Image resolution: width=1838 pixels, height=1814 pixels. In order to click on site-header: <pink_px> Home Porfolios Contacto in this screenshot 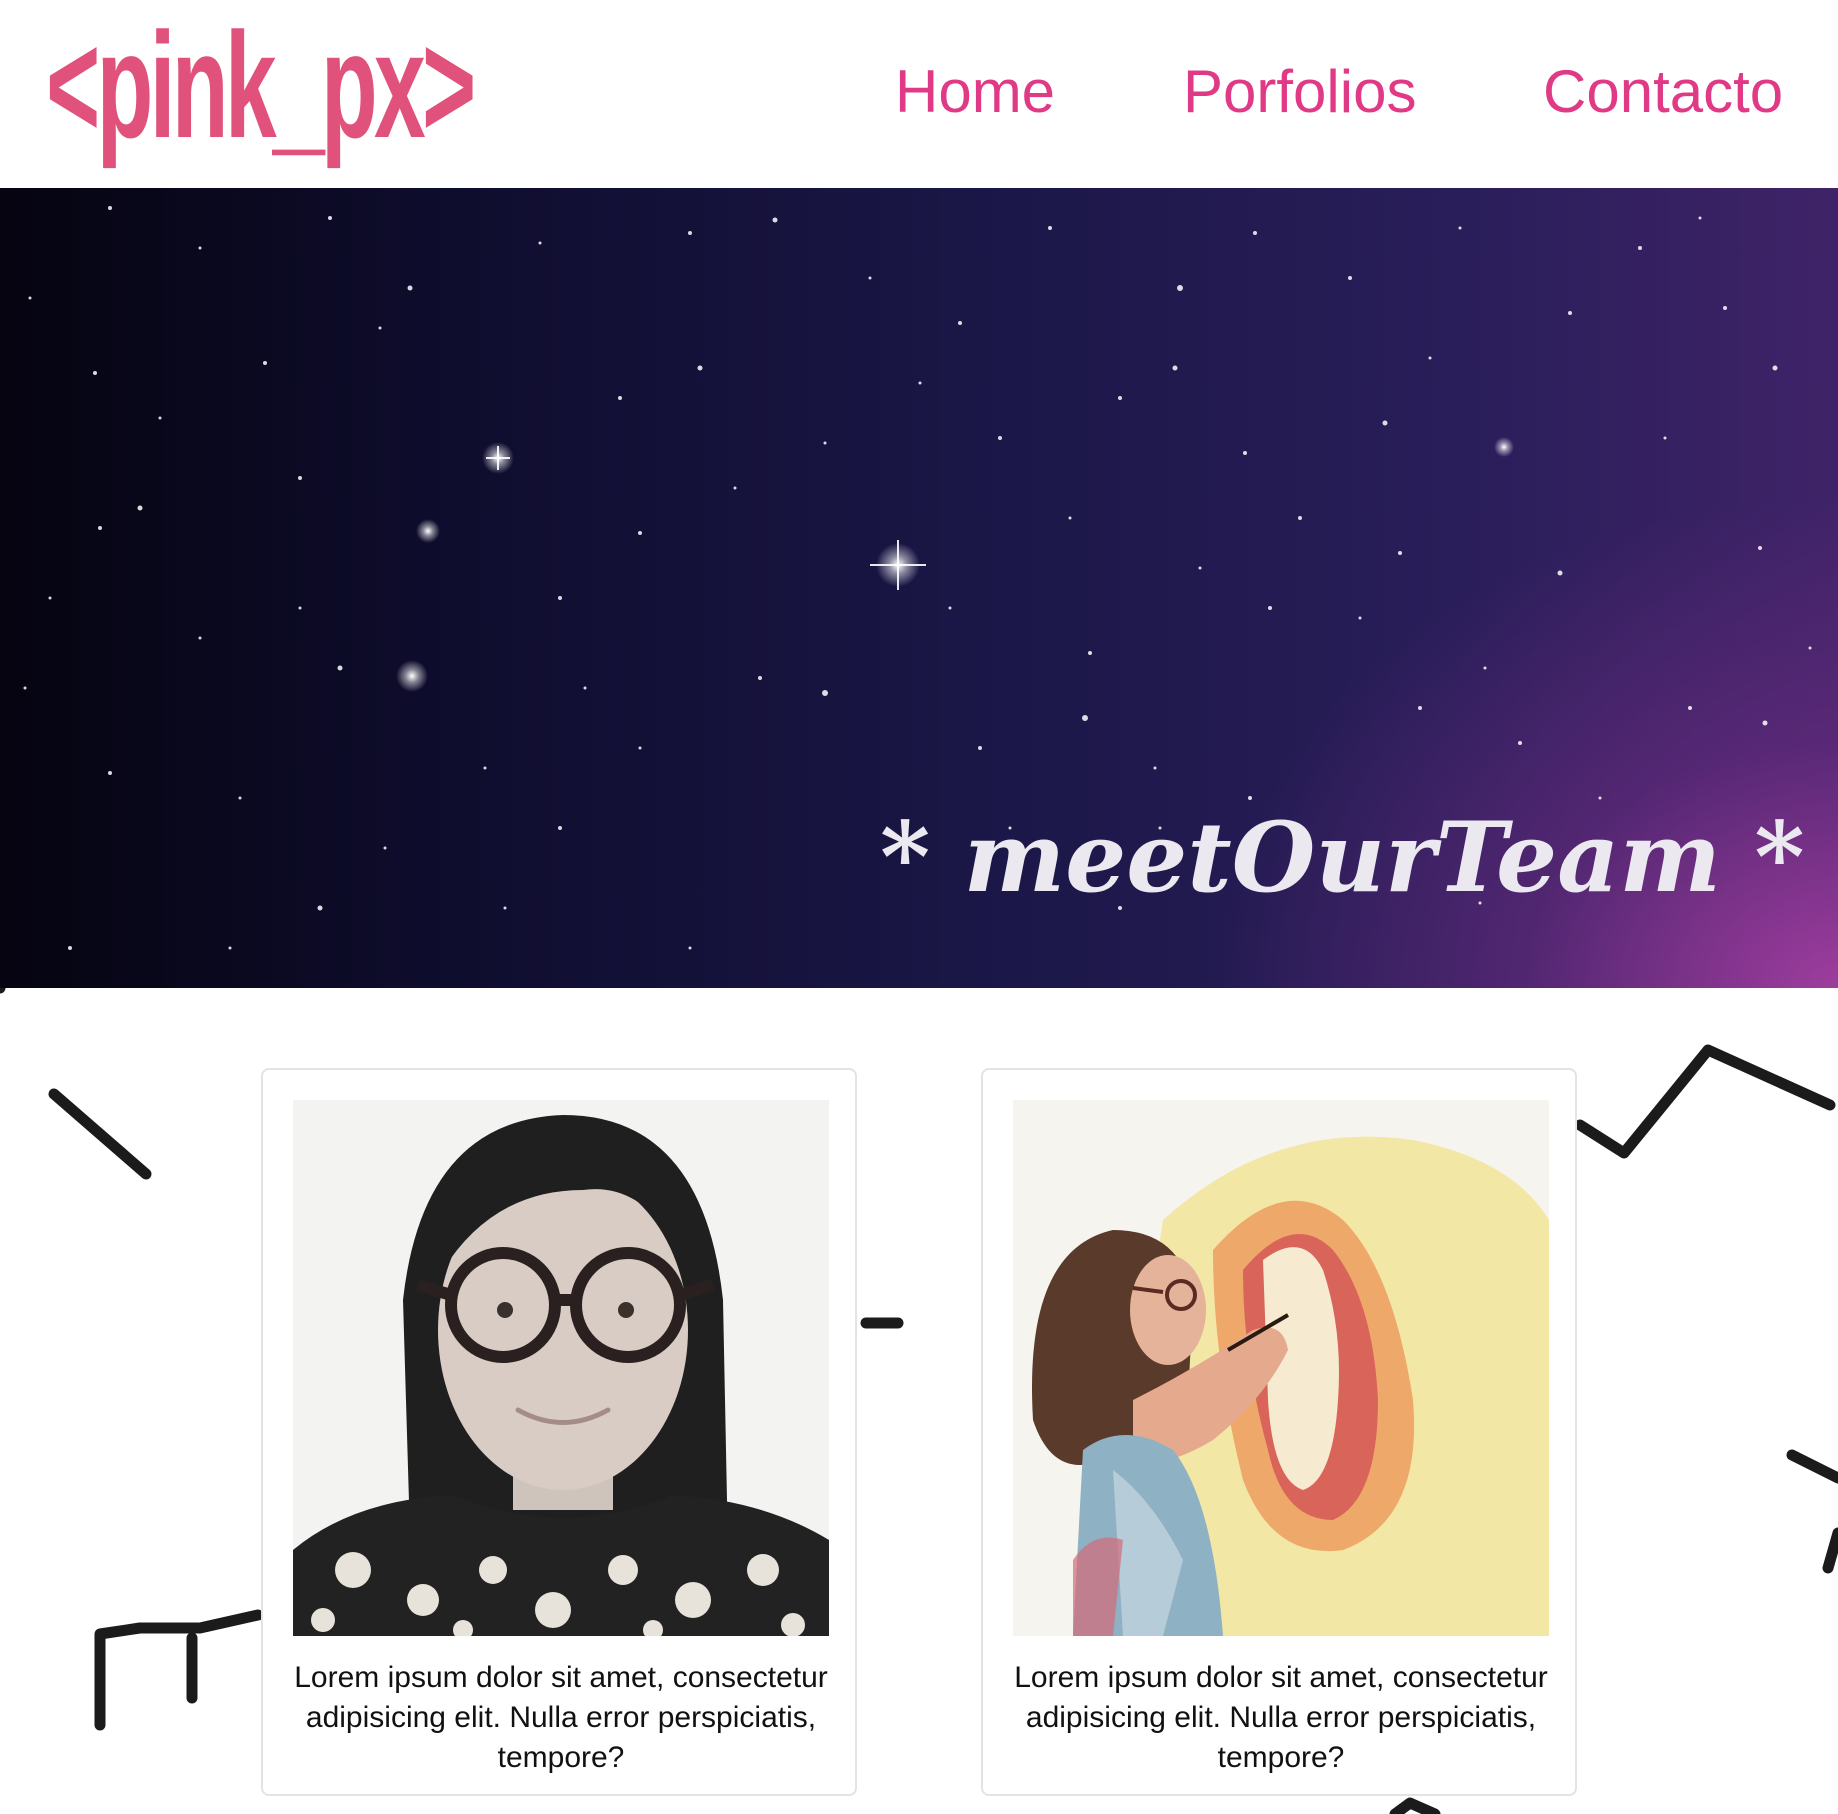, I will do `click(919, 94)`.